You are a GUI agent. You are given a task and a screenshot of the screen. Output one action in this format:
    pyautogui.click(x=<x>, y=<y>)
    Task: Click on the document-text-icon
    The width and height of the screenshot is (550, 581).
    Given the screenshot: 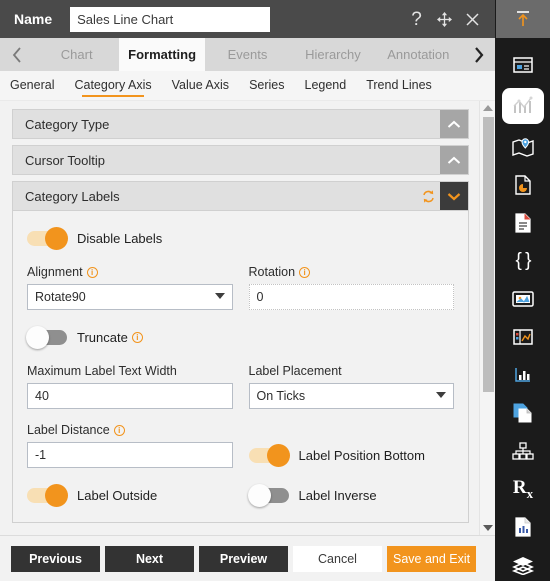 What is the action you would take?
    pyautogui.click(x=523, y=223)
    